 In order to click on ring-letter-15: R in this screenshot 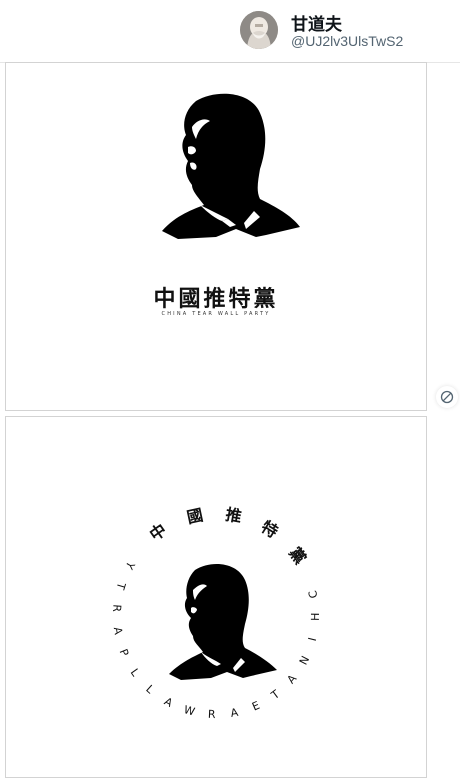, I will do `click(117, 608)`.